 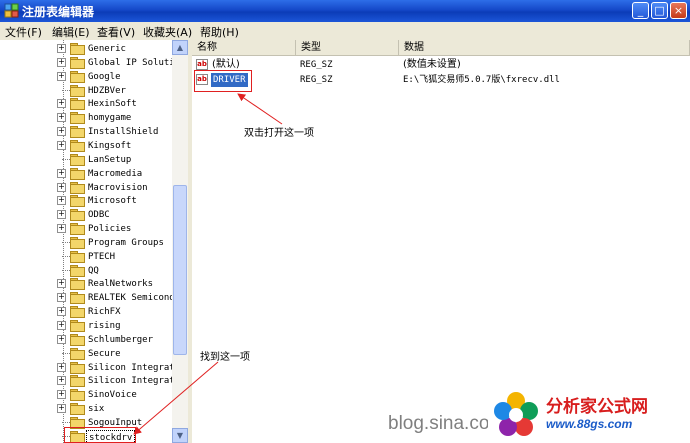 I want to click on annotation-double-click: 双击打开这一项, so click(x=279, y=133).